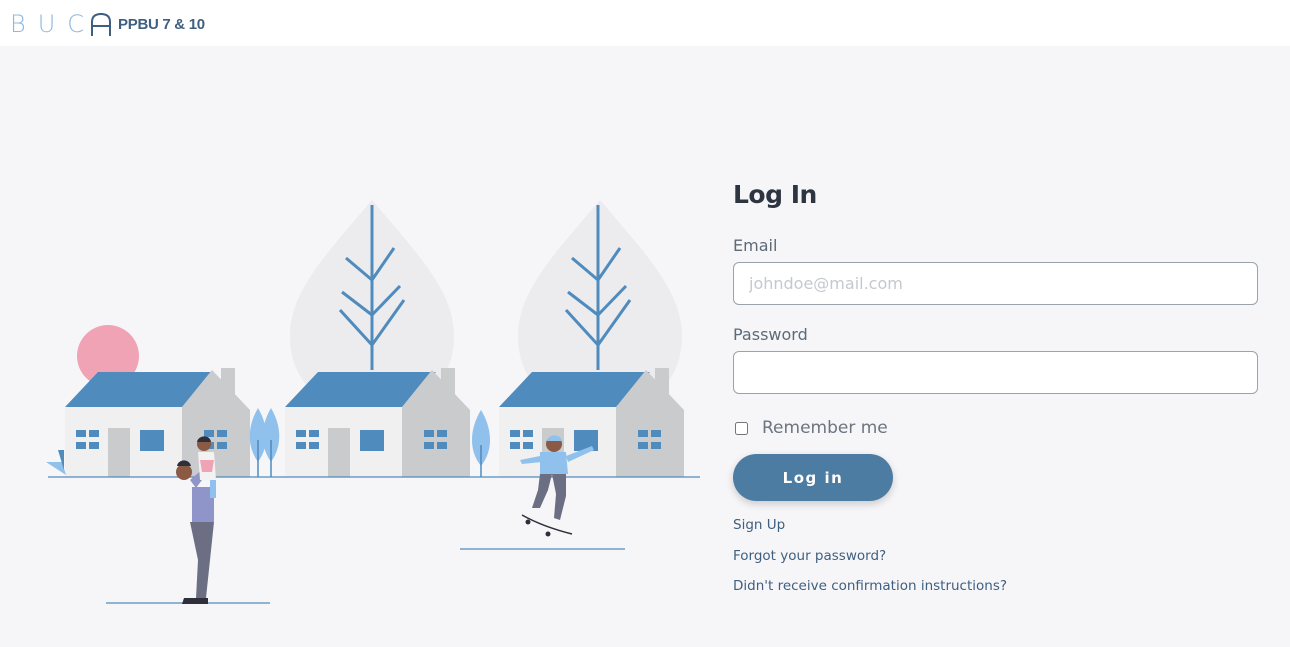 This screenshot has width=1290, height=647. Describe the element at coordinates (813, 477) in the screenshot. I see `login-button: Log in` at that location.